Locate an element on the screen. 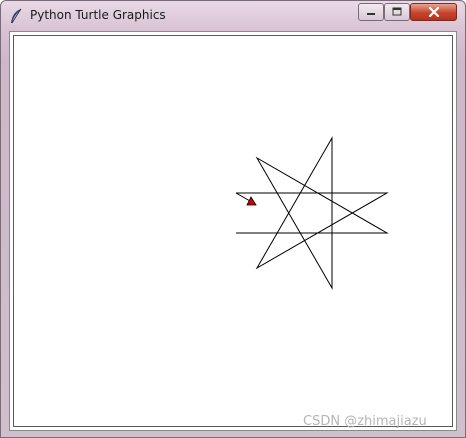 Image resolution: width=466 pixels, height=438 pixels. star-path is located at coordinates (312, 213).